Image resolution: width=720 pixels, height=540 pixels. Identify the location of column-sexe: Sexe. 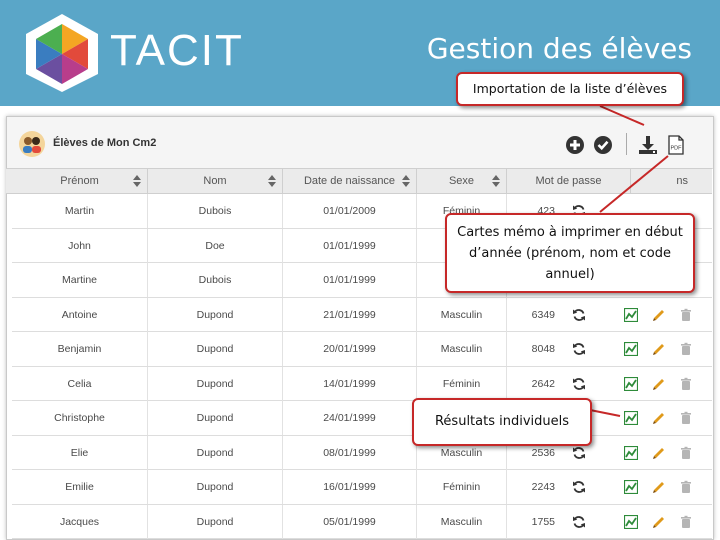
(462, 181).